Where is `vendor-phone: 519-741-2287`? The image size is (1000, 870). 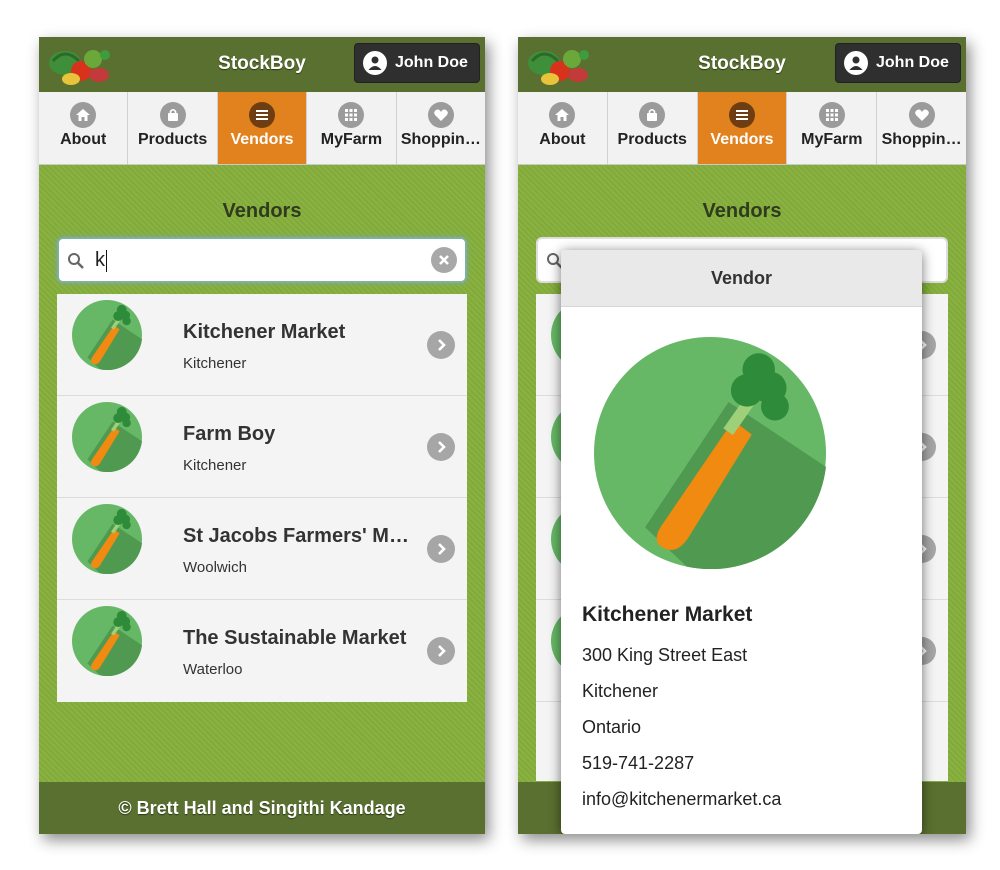
vendor-phone: 519-741-2287 is located at coordinates (638, 763).